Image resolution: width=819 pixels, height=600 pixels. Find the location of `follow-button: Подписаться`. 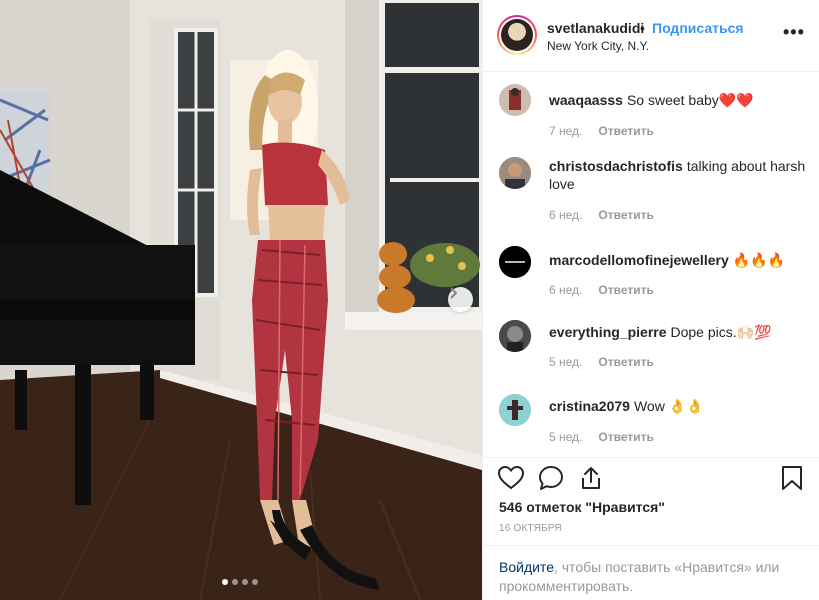

follow-button: Подписаться is located at coordinates (698, 28).